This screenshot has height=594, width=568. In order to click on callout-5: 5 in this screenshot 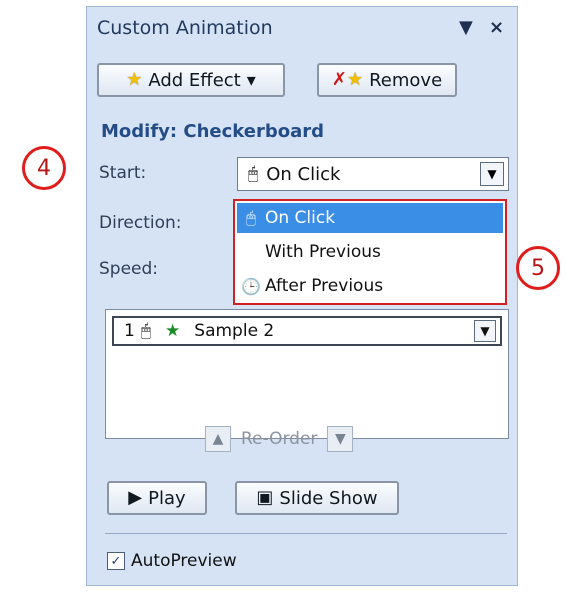, I will do `click(538, 268)`.